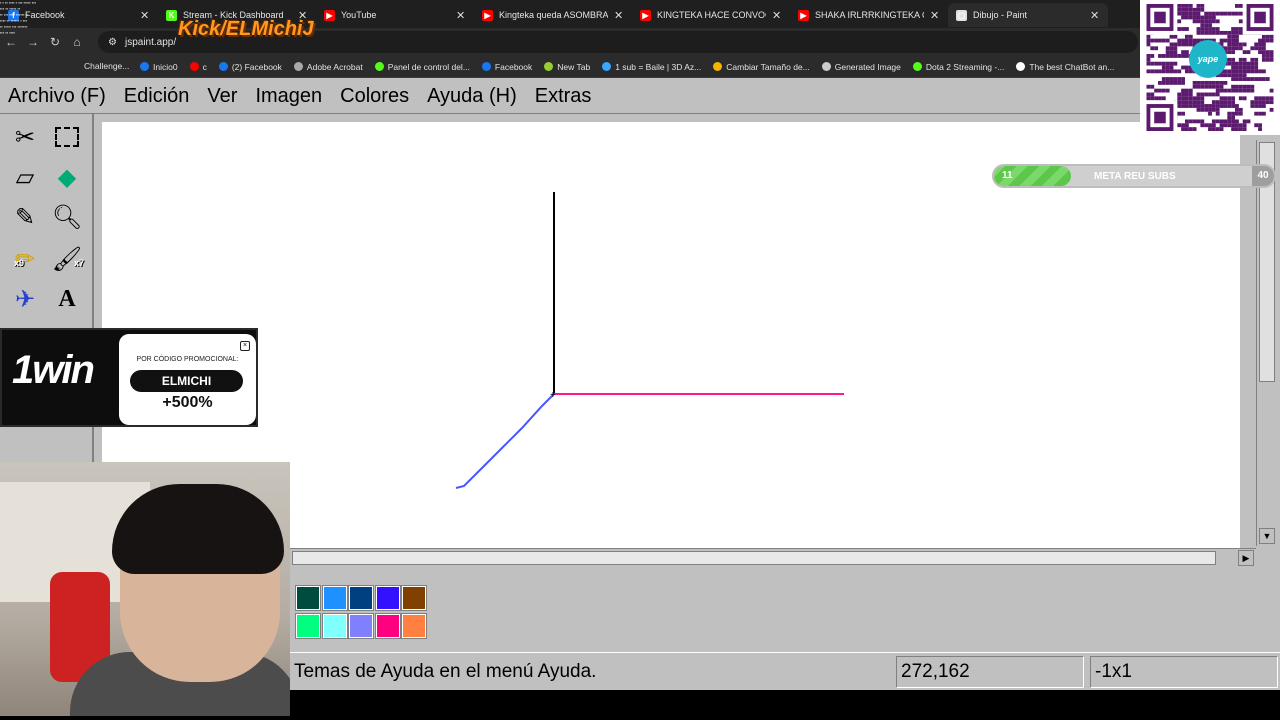  Describe the element at coordinates (79, 263) in the screenshot. I see `sticker-count-2: x7` at that location.